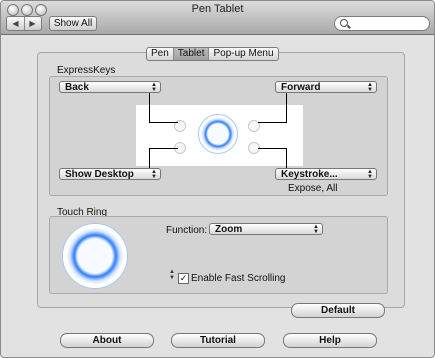 The height and width of the screenshot is (358, 435). Describe the element at coordinates (187, 230) in the screenshot. I see `function-label: Function:` at that location.